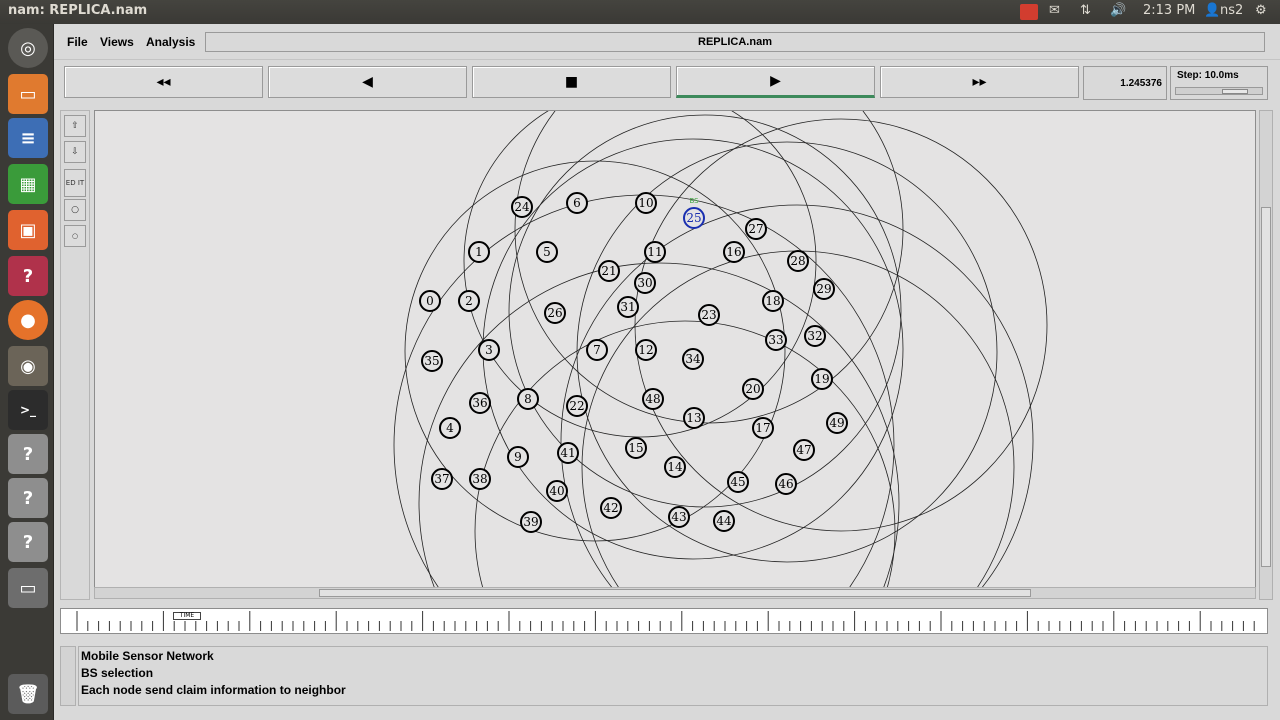  I want to click on edit-button: ED IT, so click(75, 183).